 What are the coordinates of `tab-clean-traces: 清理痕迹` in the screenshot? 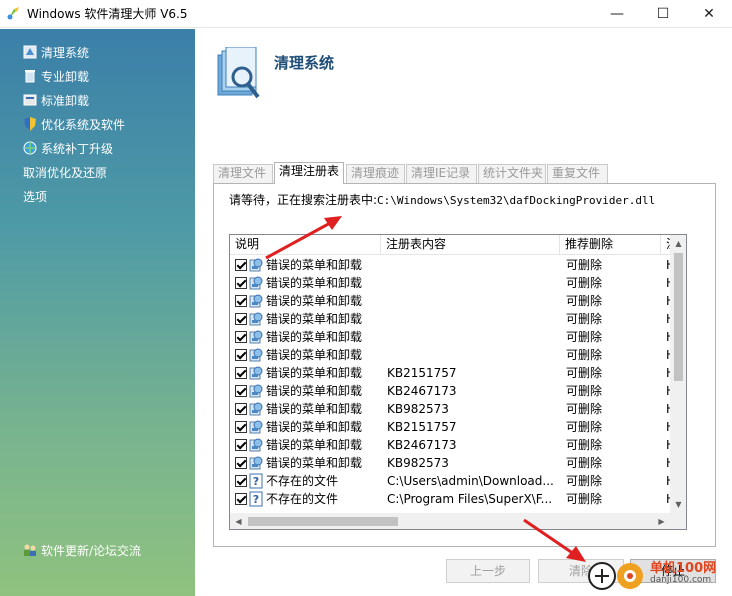 It's located at (375, 173).